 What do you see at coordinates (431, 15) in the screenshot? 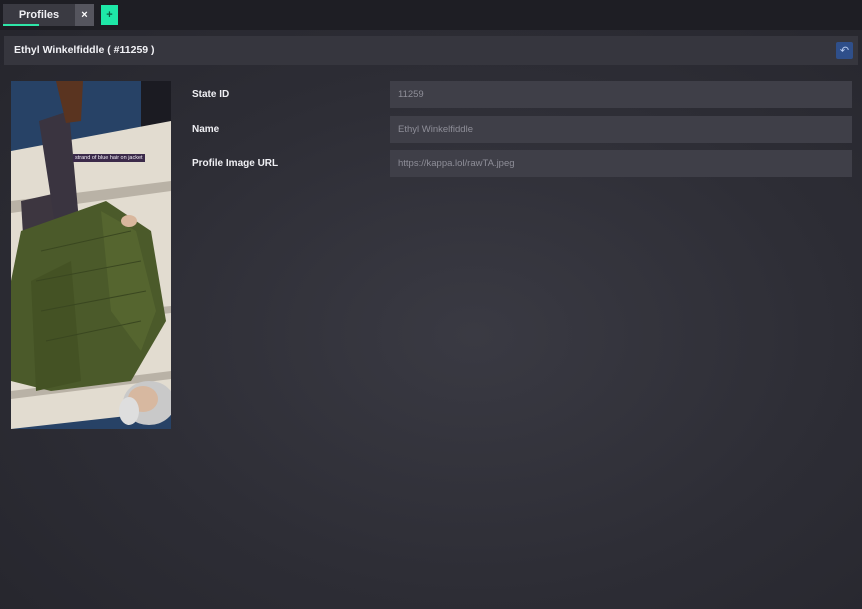
I see `tab-bar: Profiles × +` at bounding box center [431, 15].